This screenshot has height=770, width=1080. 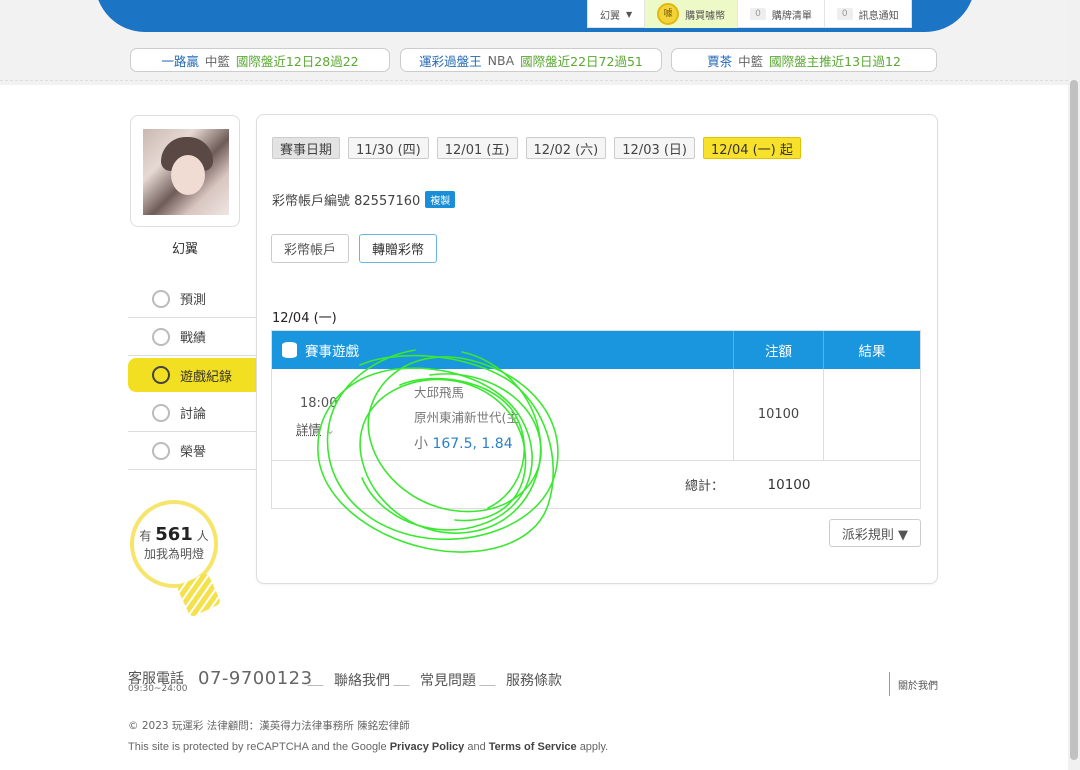 I want to click on account-tabs: 彩幣帳戶 轉贈彩幣, so click(x=354, y=248).